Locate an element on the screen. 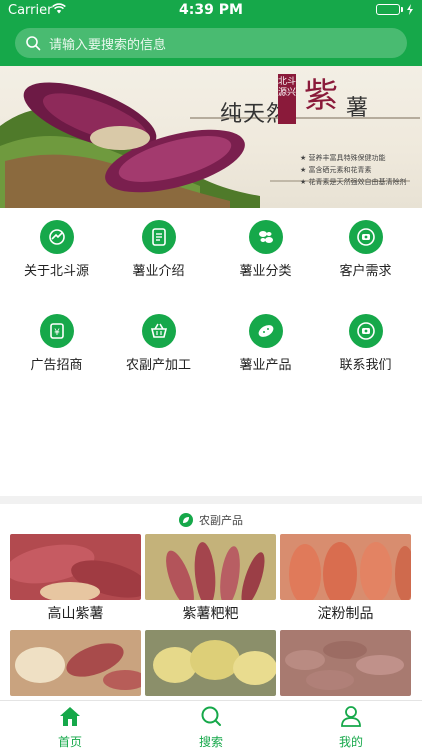 The width and height of the screenshot is (422, 750). search-placeholder: 请输入要搜索的信息 is located at coordinates (108, 45).